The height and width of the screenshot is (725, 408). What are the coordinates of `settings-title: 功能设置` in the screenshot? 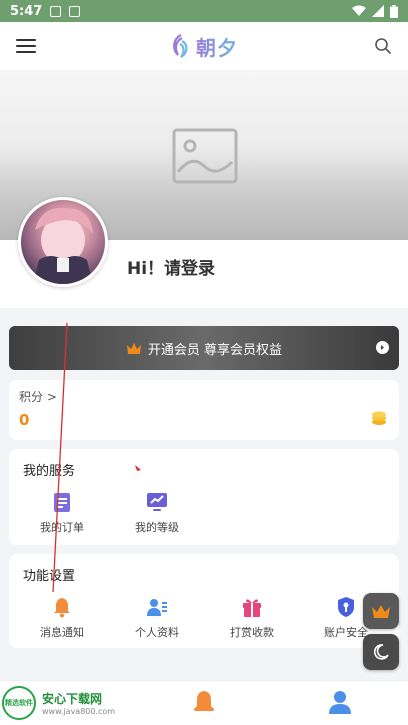 It's located at (49, 576).